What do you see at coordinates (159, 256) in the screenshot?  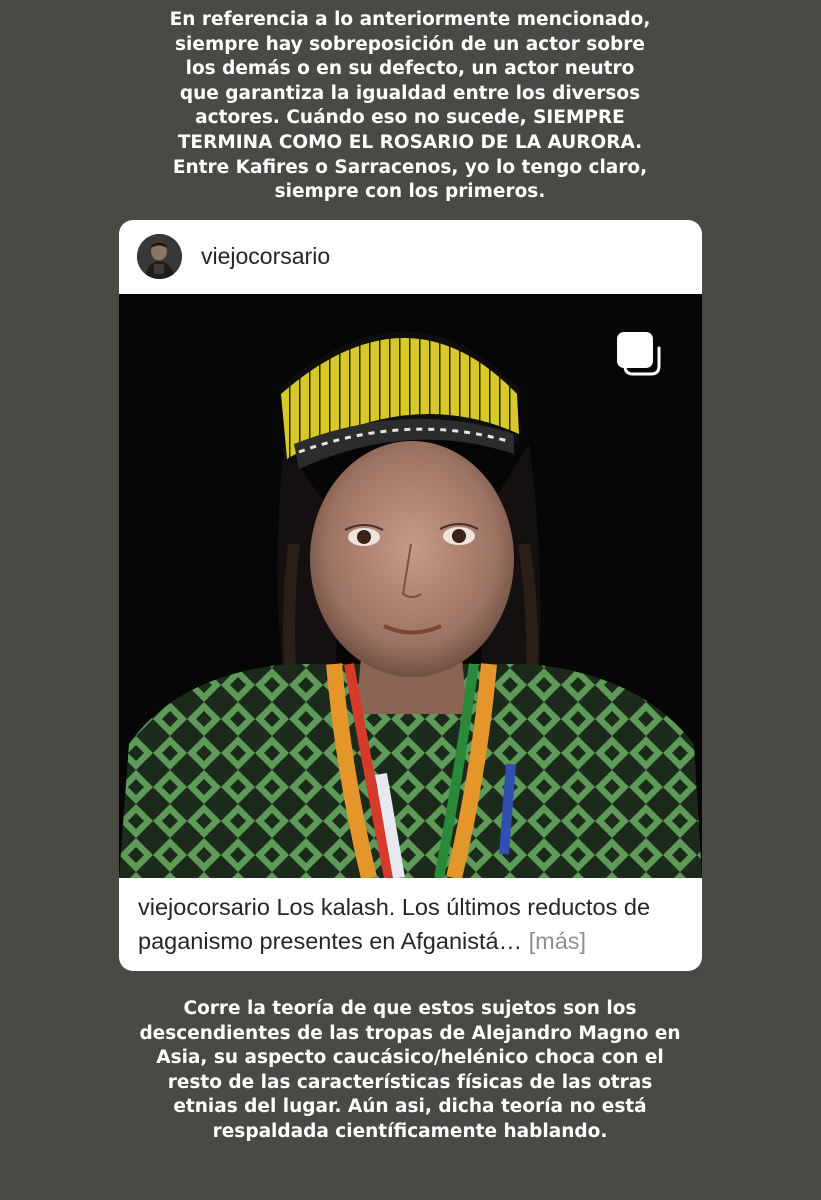 I see `avatar` at bounding box center [159, 256].